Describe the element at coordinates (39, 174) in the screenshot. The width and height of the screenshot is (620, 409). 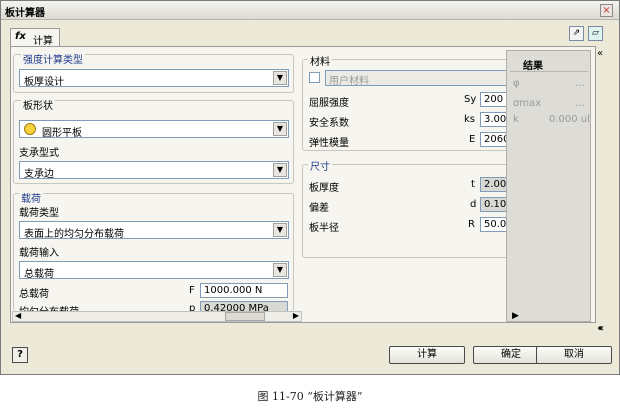
I see `support-type-value: 支承边` at that location.